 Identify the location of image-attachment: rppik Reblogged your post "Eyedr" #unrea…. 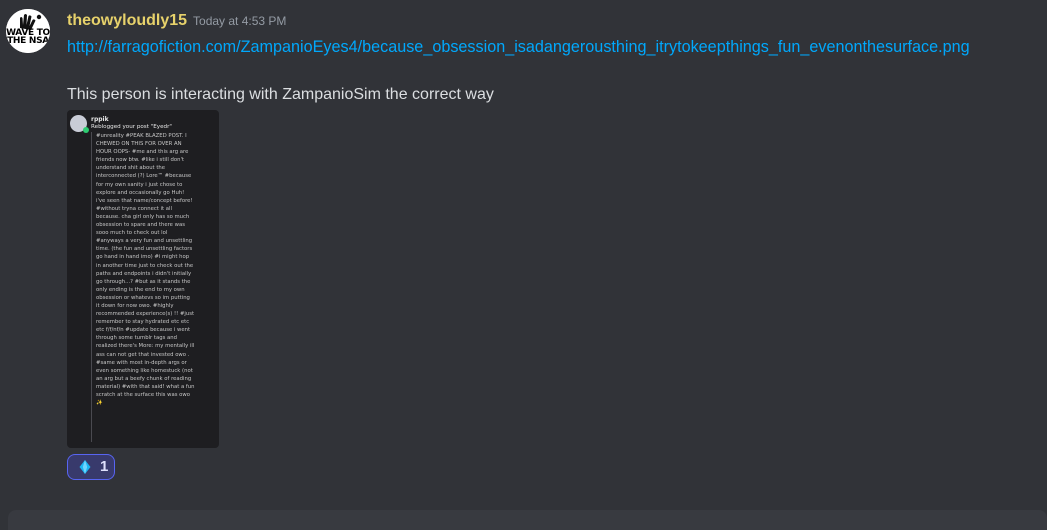
(143, 279).